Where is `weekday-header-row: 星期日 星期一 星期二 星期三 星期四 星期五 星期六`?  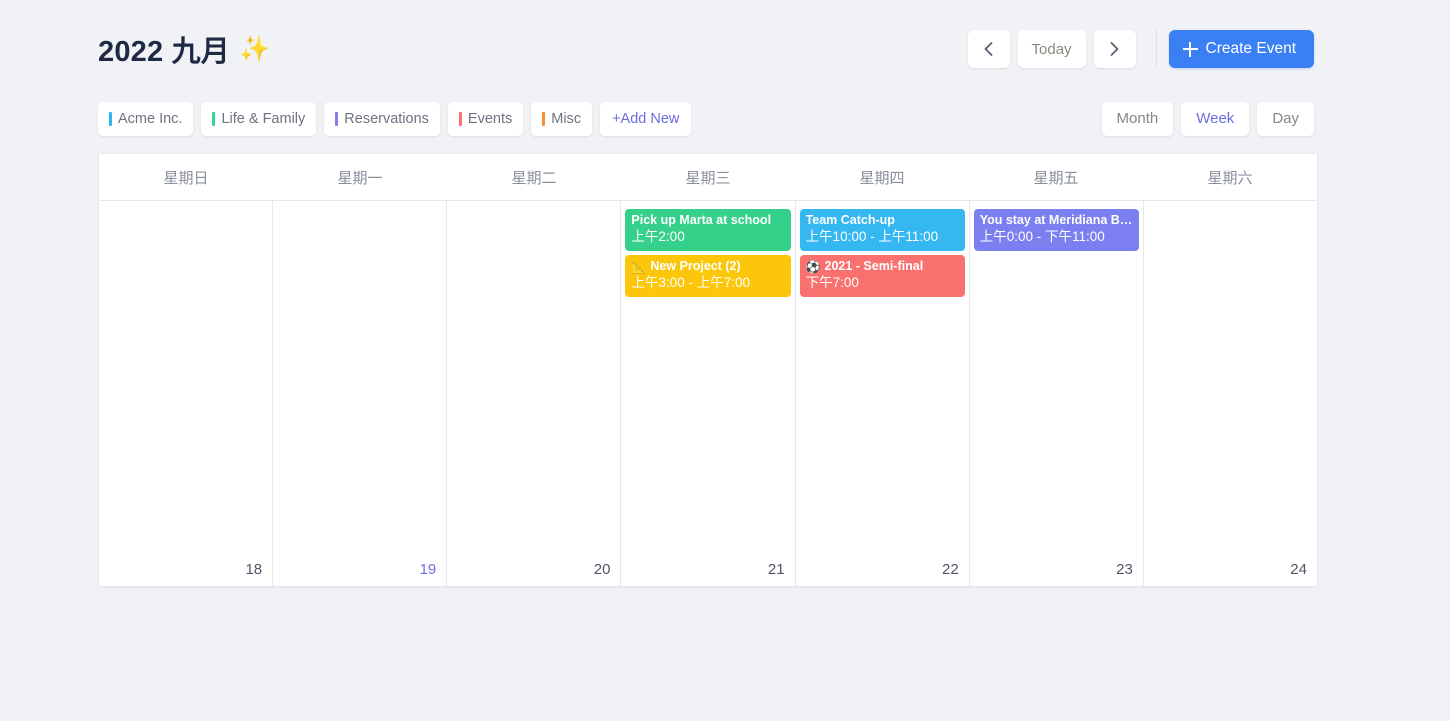 weekday-header-row: 星期日 星期一 星期二 星期三 星期四 星期五 星期六 is located at coordinates (708, 177).